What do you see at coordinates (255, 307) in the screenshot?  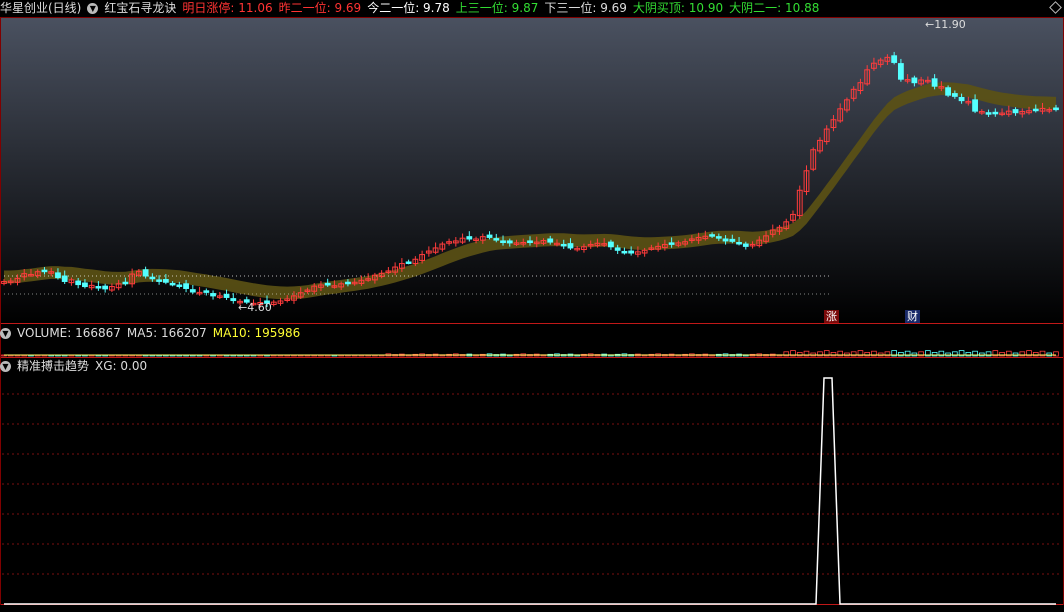 I see `low-price-label: ←4.60` at bounding box center [255, 307].